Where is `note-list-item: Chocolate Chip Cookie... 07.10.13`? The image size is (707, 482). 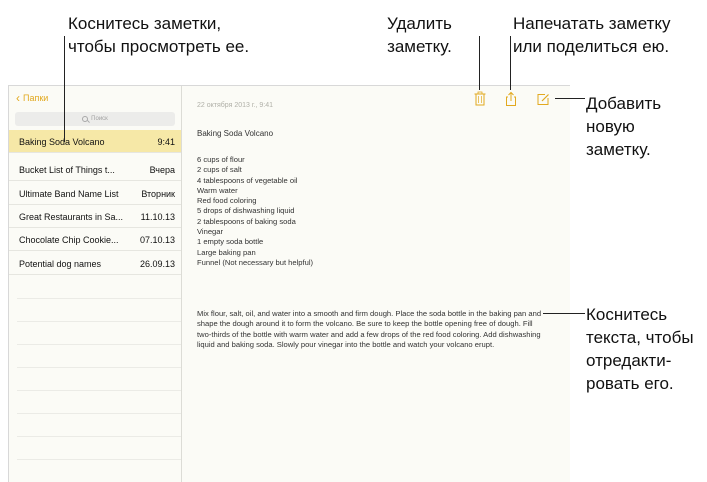 note-list-item: Chocolate Chip Cookie... 07.10.13 is located at coordinates (95, 239).